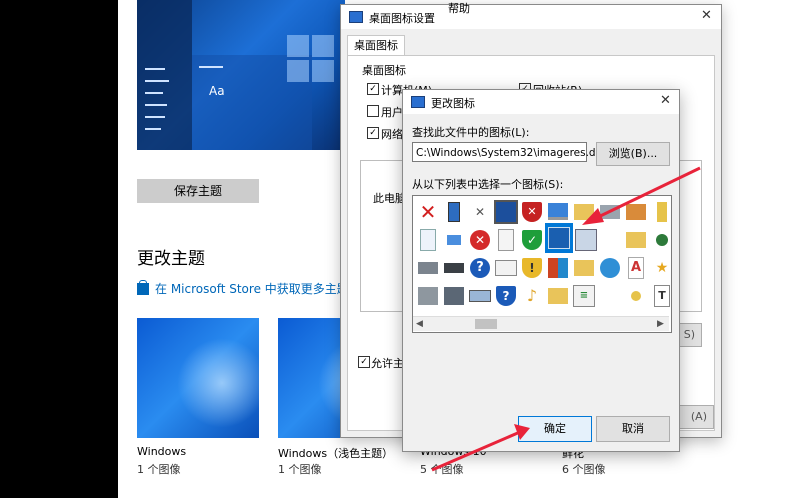  What do you see at coordinates (428, 267) in the screenshot?
I see `drive-icon` at bounding box center [428, 267].